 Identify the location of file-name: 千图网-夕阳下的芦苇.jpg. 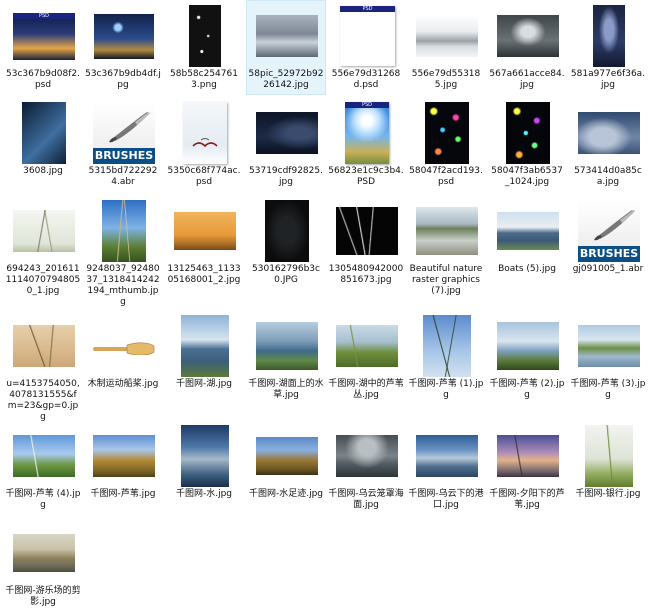
(527, 499).